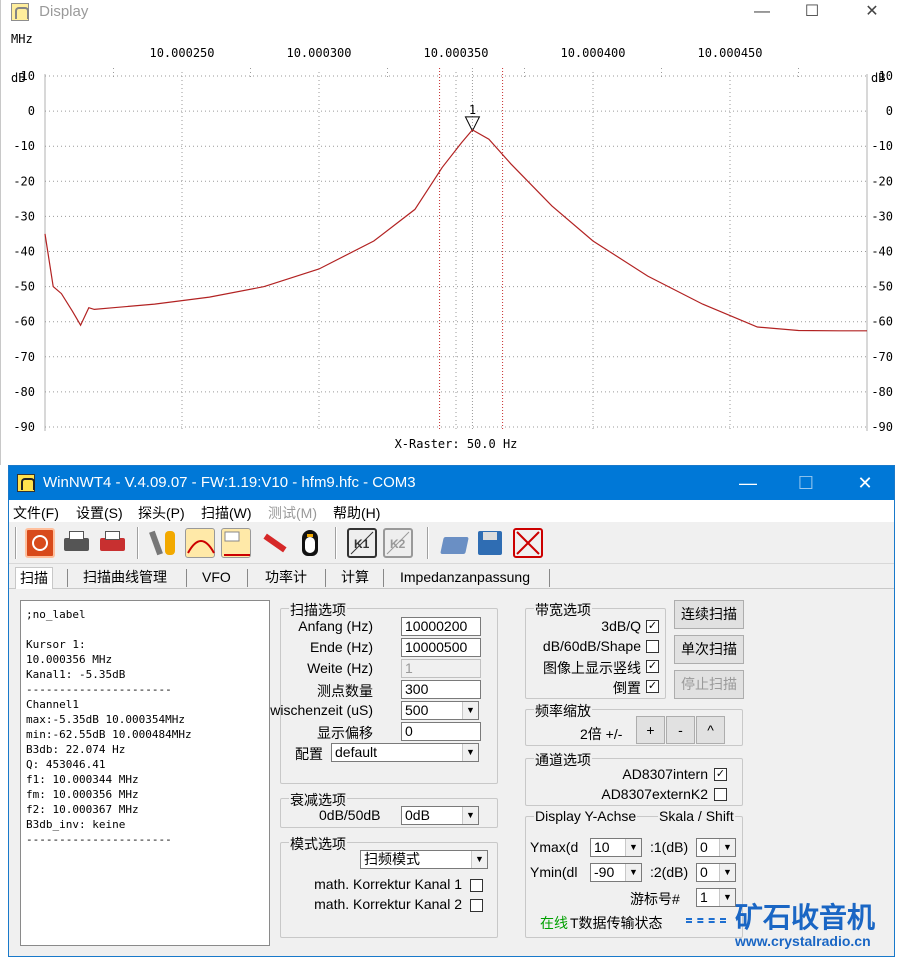 The image size is (902, 957). I want to click on tab-calculate: 计算, so click(355, 578).